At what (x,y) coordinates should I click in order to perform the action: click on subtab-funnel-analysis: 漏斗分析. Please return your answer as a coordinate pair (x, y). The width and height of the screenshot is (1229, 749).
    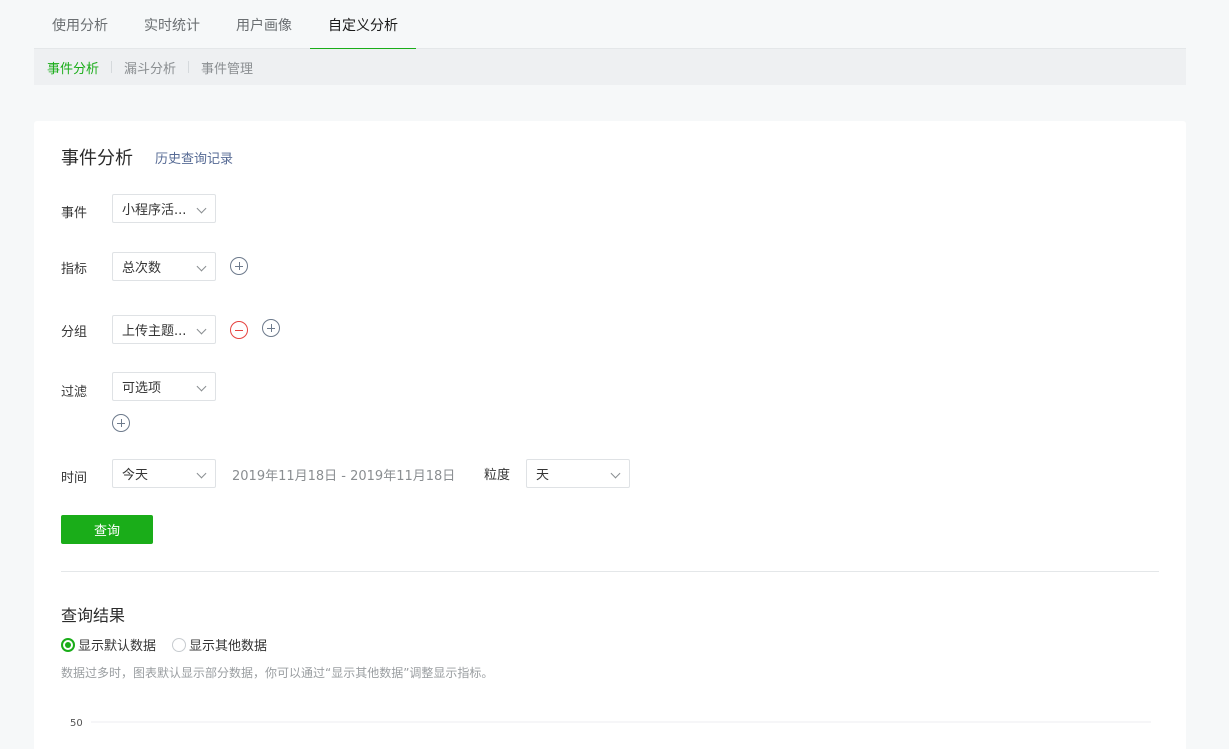
    Looking at the image, I should click on (150, 67).